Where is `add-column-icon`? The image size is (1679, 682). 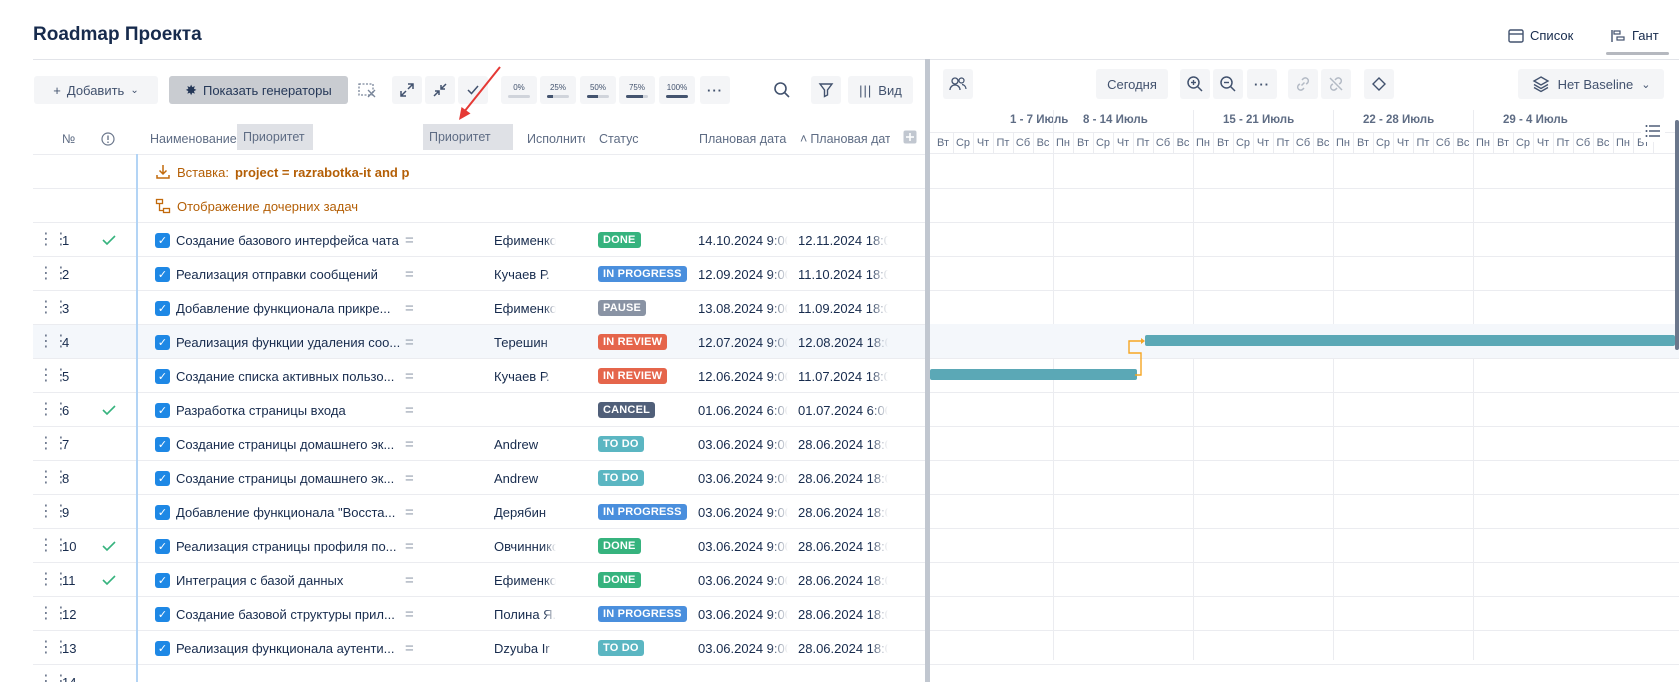 add-column-icon is located at coordinates (910, 138).